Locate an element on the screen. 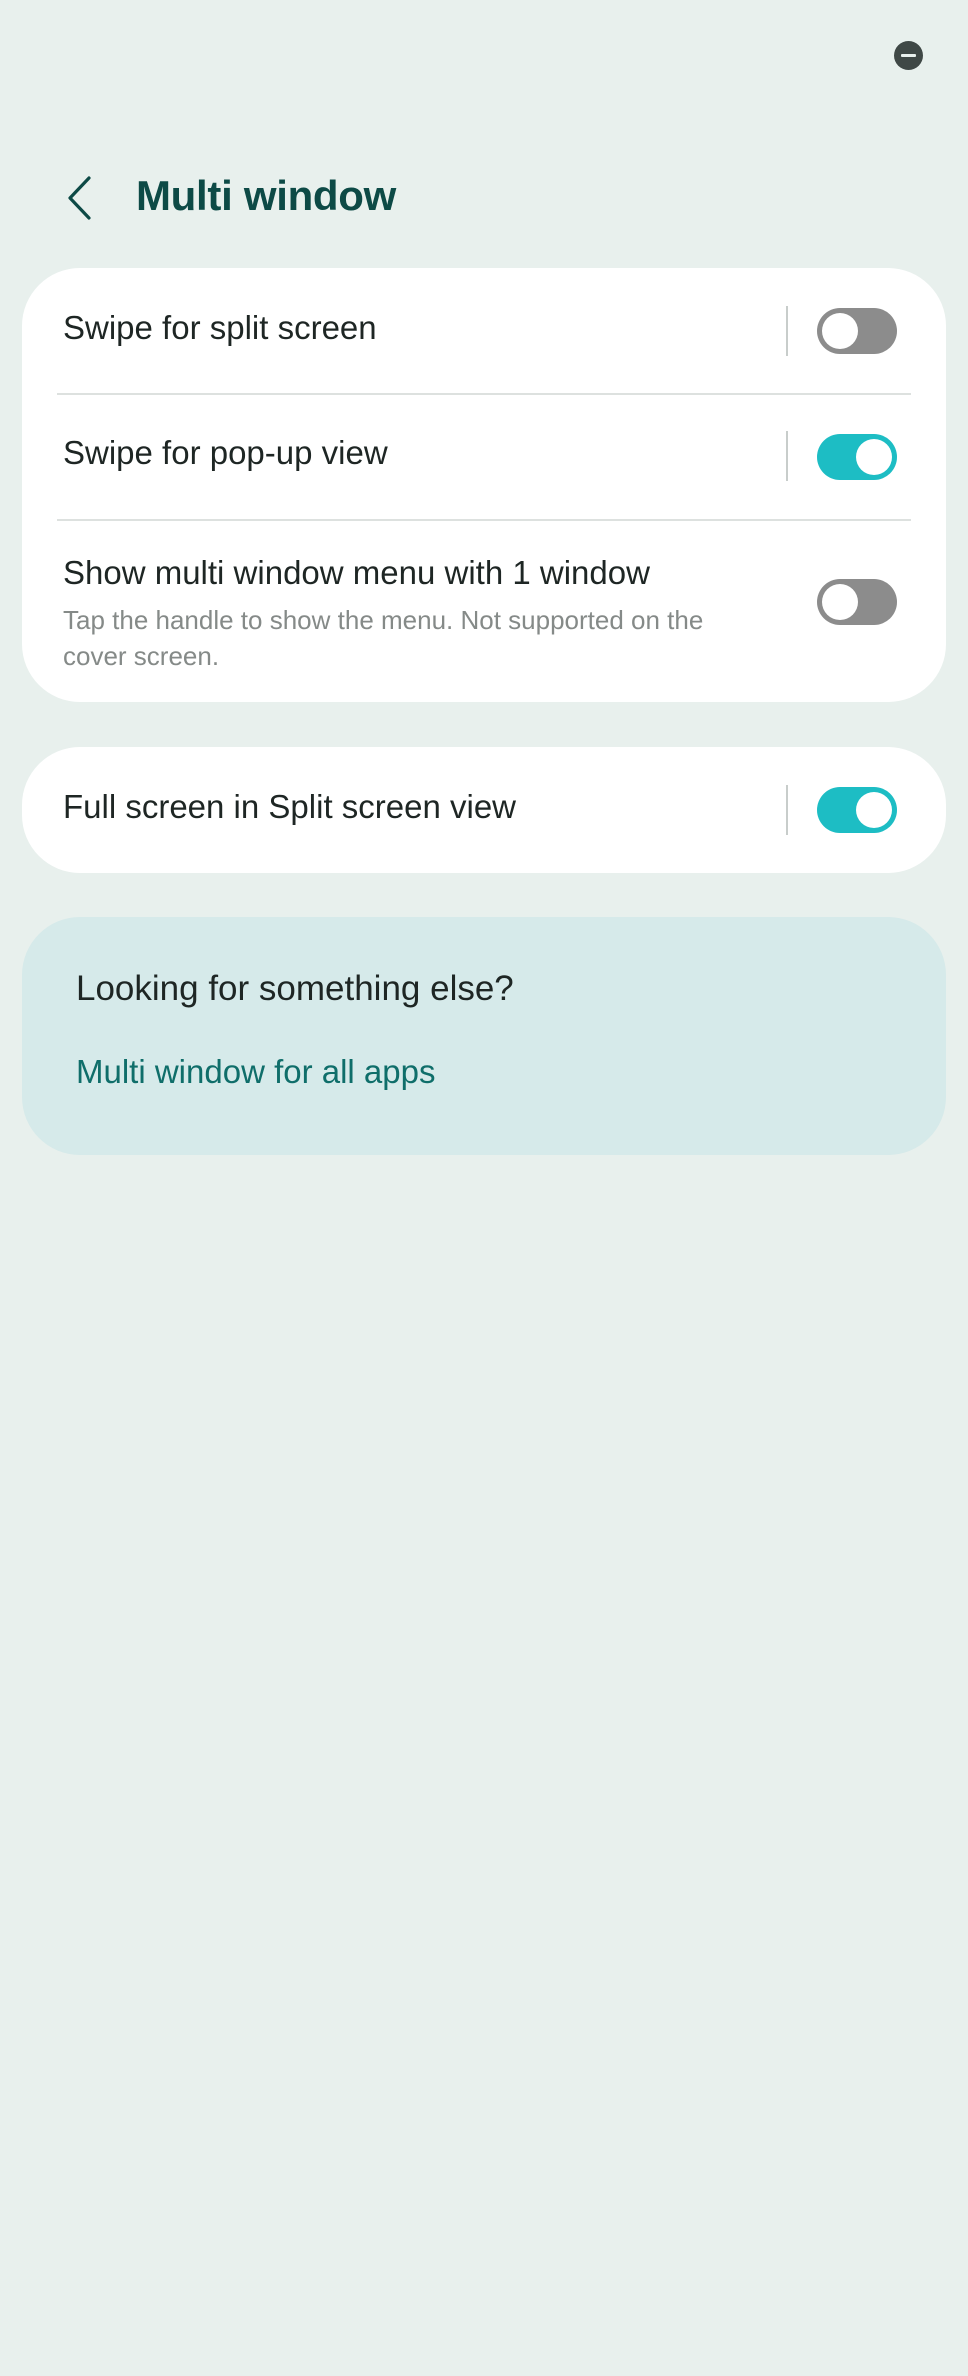 Image resolution: width=968 pixels, height=2376 pixels. header: Multi window is located at coordinates (484, 196).